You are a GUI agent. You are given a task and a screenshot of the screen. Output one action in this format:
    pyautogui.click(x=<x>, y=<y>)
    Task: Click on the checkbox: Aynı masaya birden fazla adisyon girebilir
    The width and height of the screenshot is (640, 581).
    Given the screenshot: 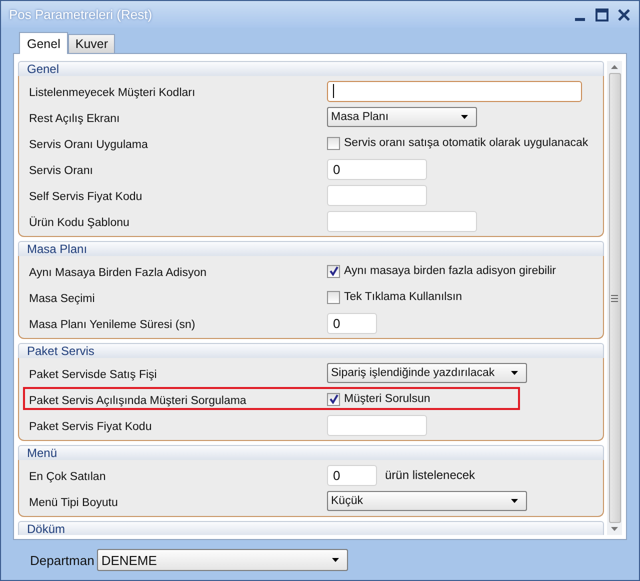 What is the action you would take?
    pyautogui.click(x=441, y=271)
    